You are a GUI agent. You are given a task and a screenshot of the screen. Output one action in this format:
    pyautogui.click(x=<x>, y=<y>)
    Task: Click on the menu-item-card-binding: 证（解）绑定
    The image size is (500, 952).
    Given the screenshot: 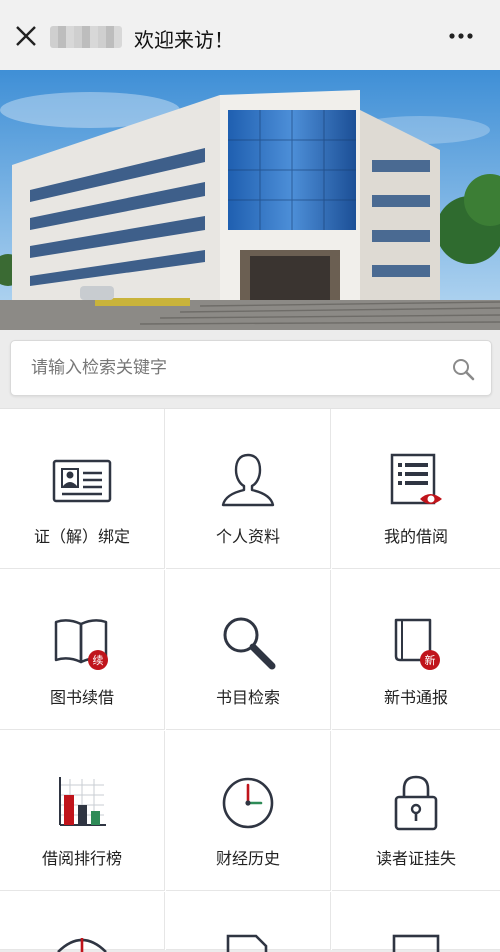 What is the action you would take?
    pyautogui.click(x=82, y=489)
    